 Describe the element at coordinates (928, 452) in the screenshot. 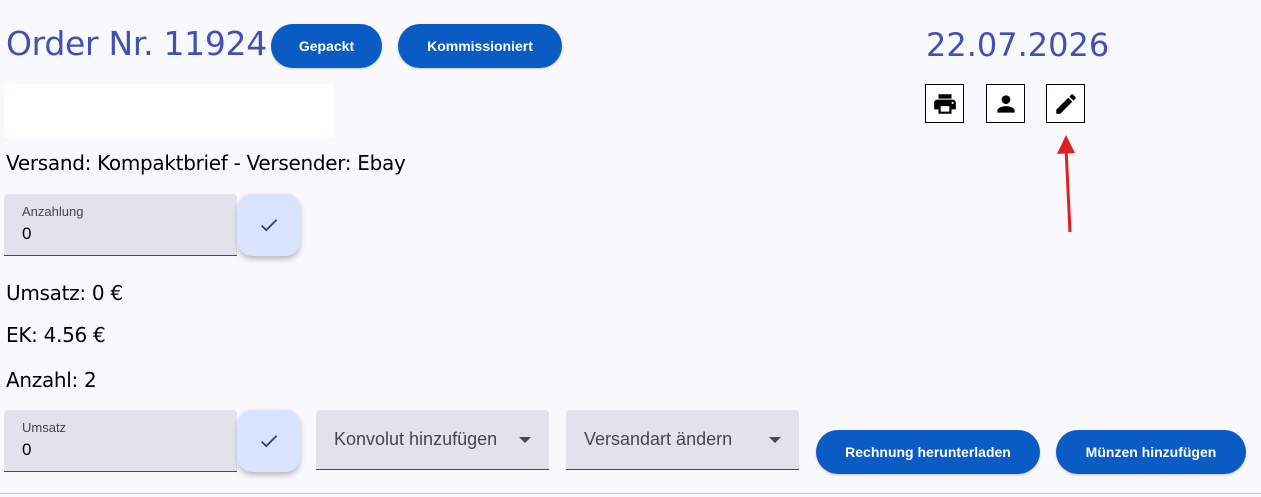

I see `download-invoice-button: Rechnung herunterladen` at that location.